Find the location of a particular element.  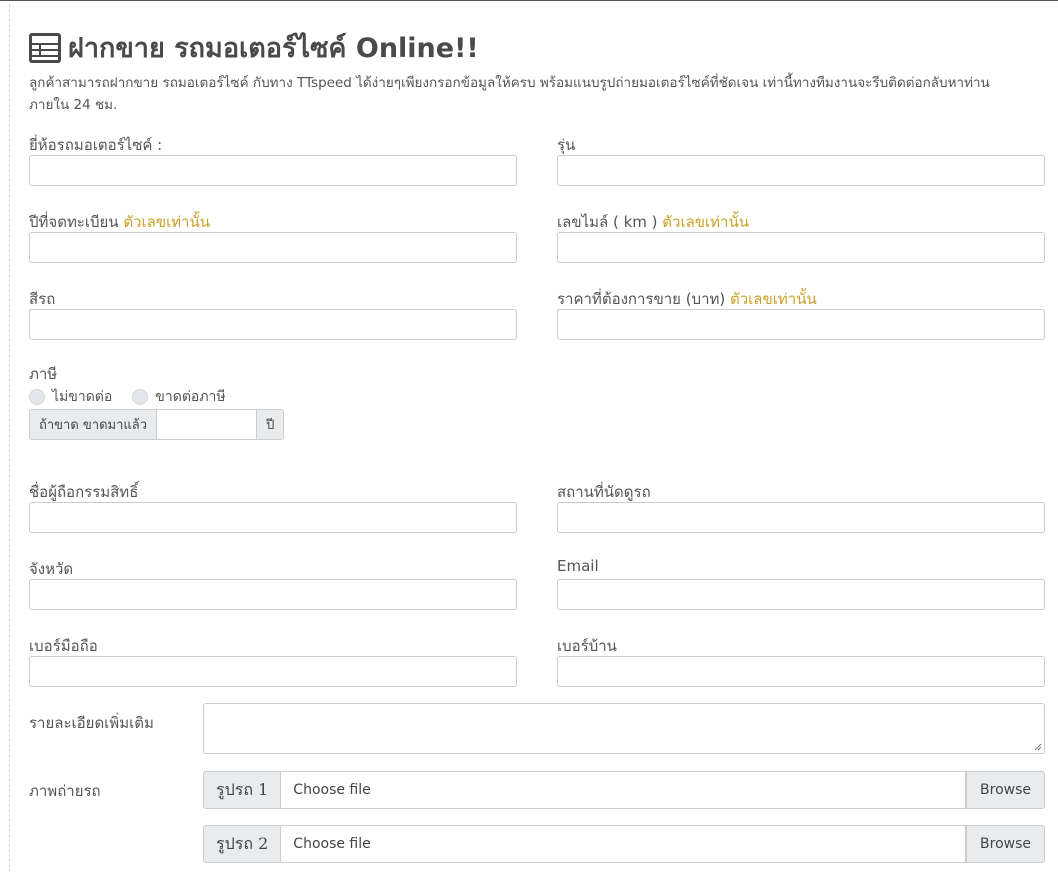

tax-paid-label: ไม่ขาดต่อ is located at coordinates (82, 397).